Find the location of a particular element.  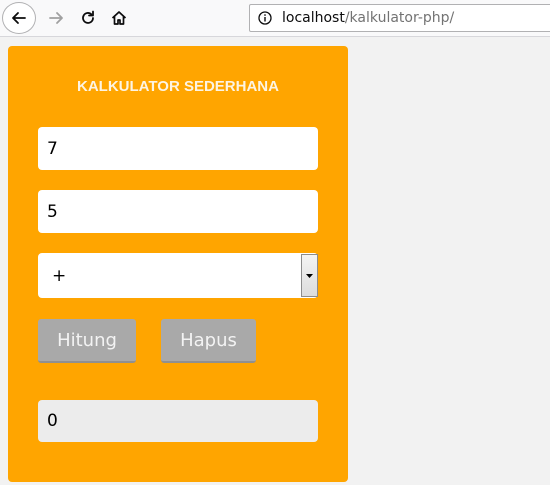

url-path: /kalkulator-php/ is located at coordinates (399, 18).